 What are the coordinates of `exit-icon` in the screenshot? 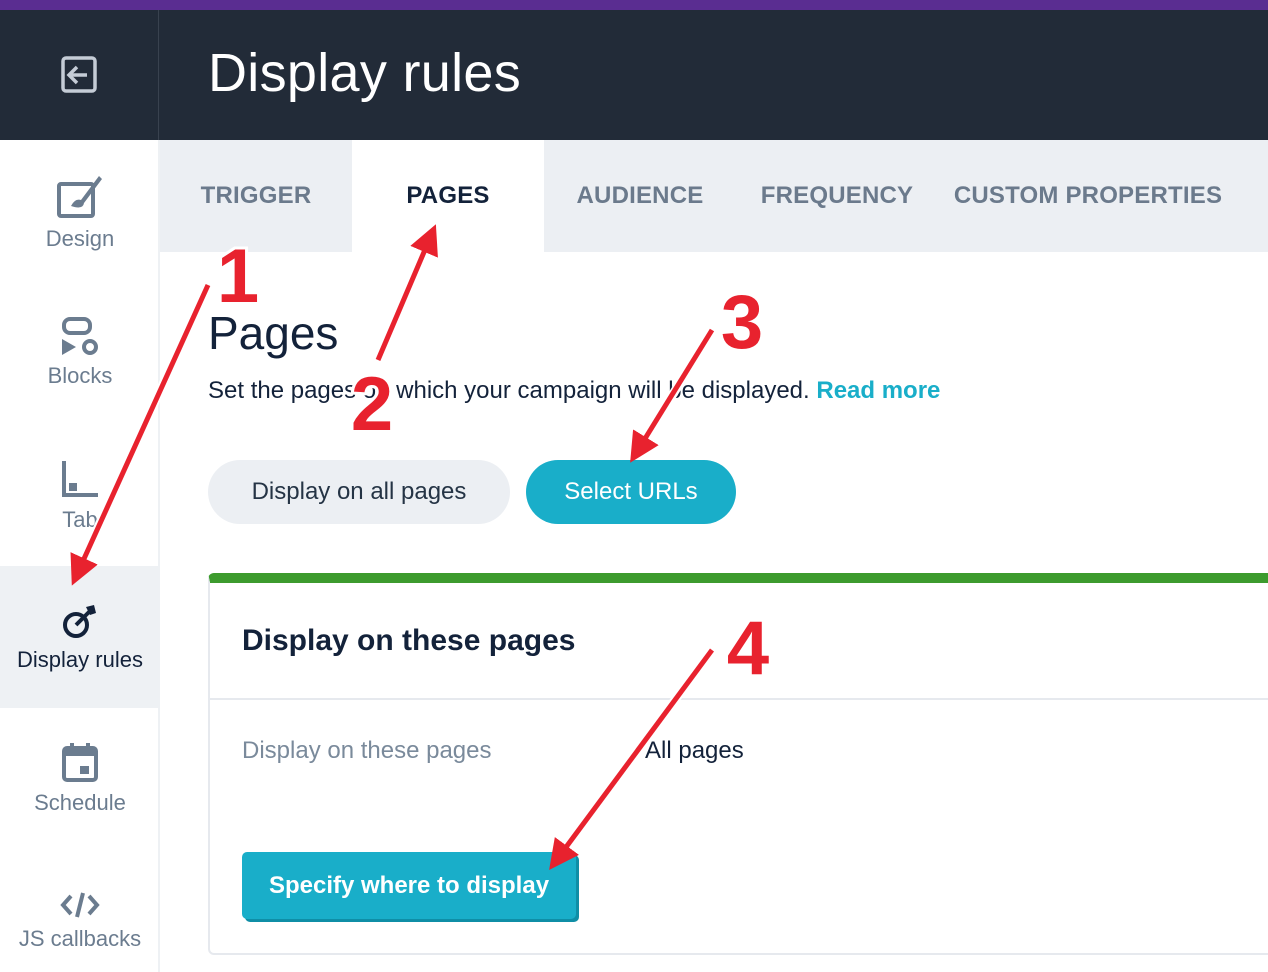 It's located at (79, 74).